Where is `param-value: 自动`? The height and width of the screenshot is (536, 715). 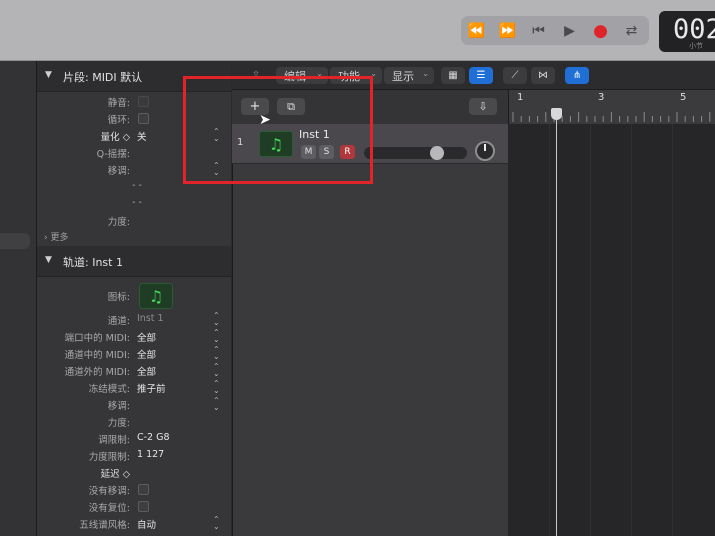
param-value: 自动 is located at coordinates (146, 524).